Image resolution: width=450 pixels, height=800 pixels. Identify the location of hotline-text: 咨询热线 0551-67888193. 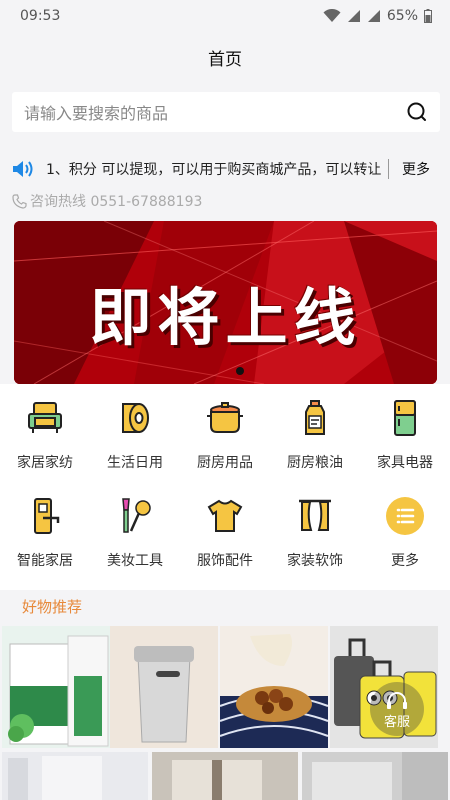
(116, 202).